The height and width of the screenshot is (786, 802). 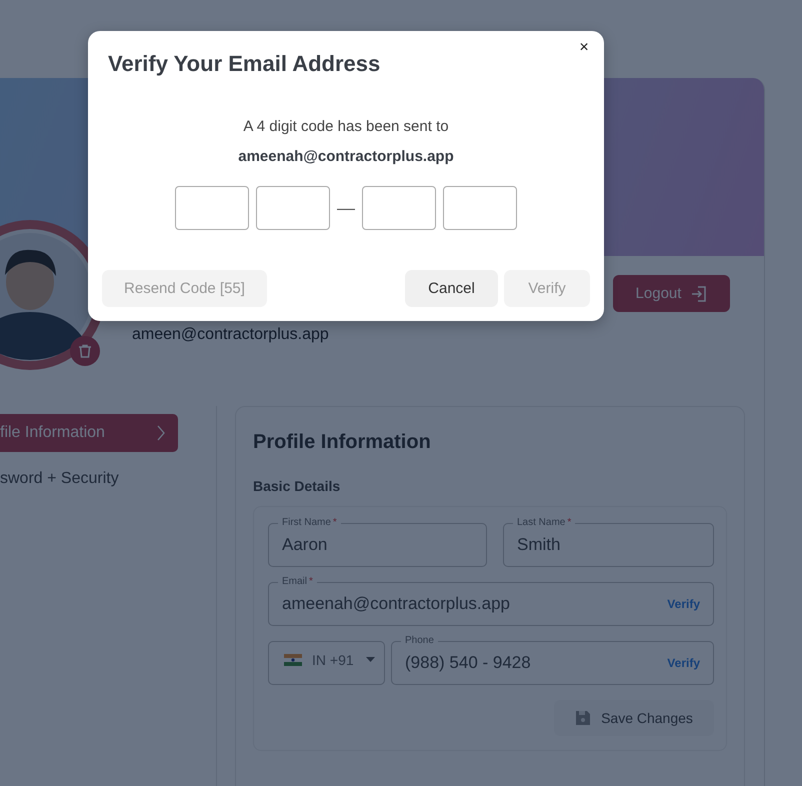 I want to click on nav-item: sword + Security, so click(x=89, y=479).